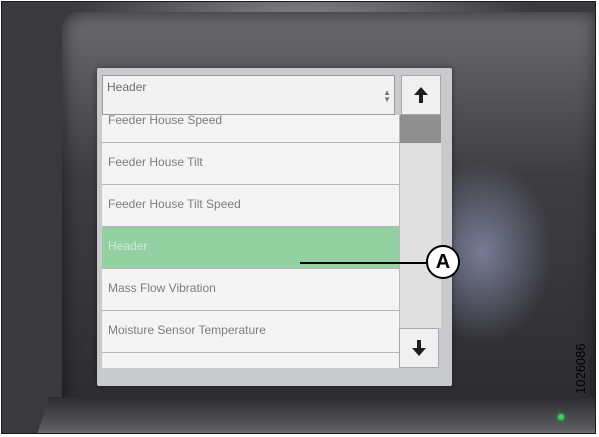  I want to click on list-item-label: Mass Flow Vibration, so click(162, 288).